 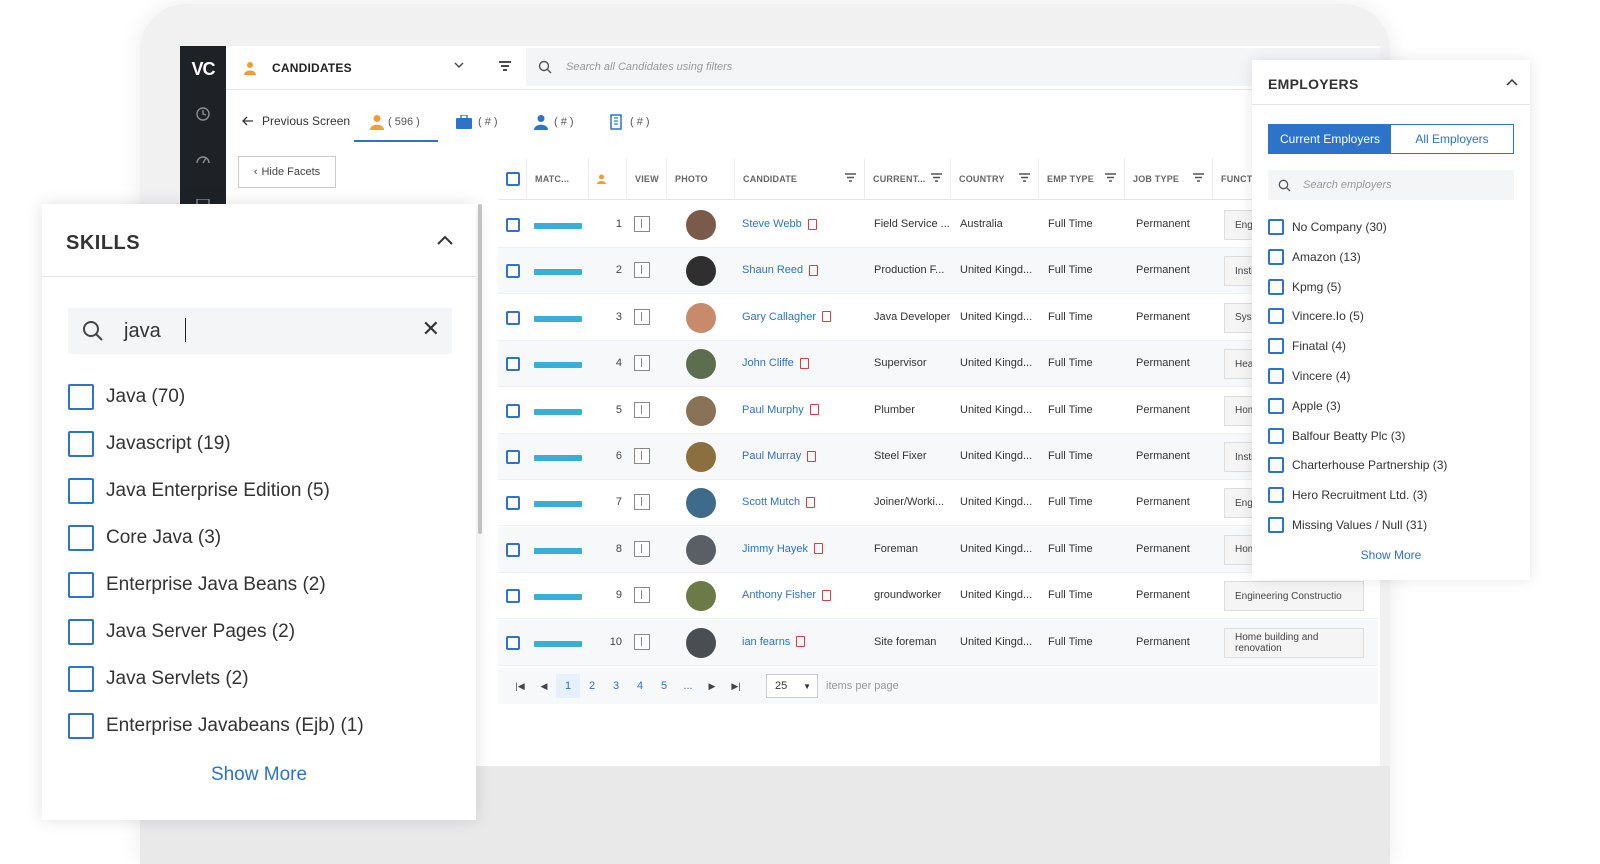 I want to click on col-view: VIEW, so click(x=646, y=179).